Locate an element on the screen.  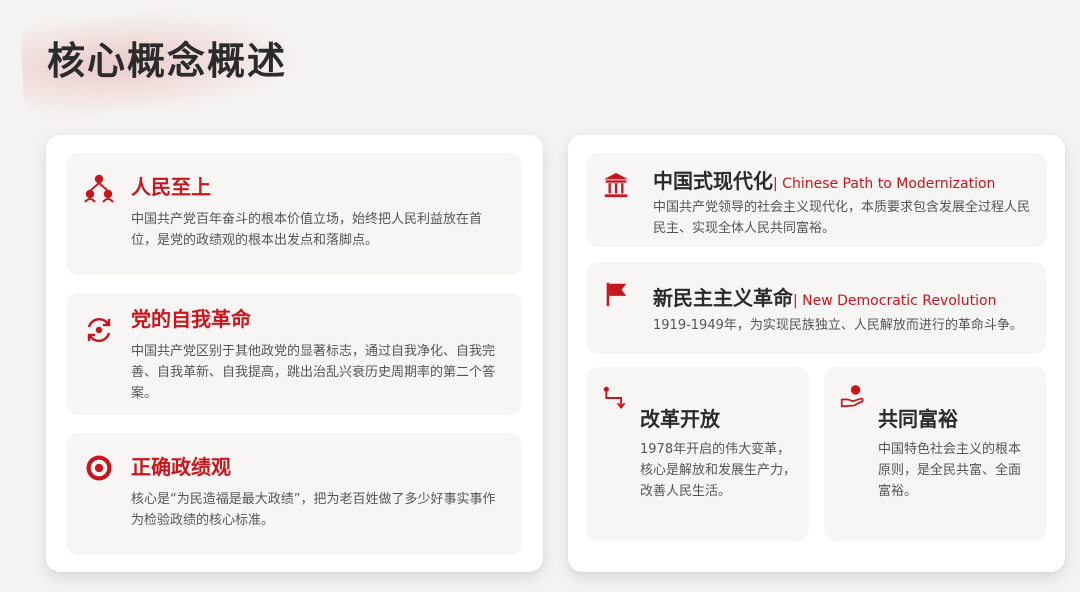
card-description: 1919-1949年，为实现民族独立、人民解放而进行的革命斗争。 is located at coordinates (838, 325).